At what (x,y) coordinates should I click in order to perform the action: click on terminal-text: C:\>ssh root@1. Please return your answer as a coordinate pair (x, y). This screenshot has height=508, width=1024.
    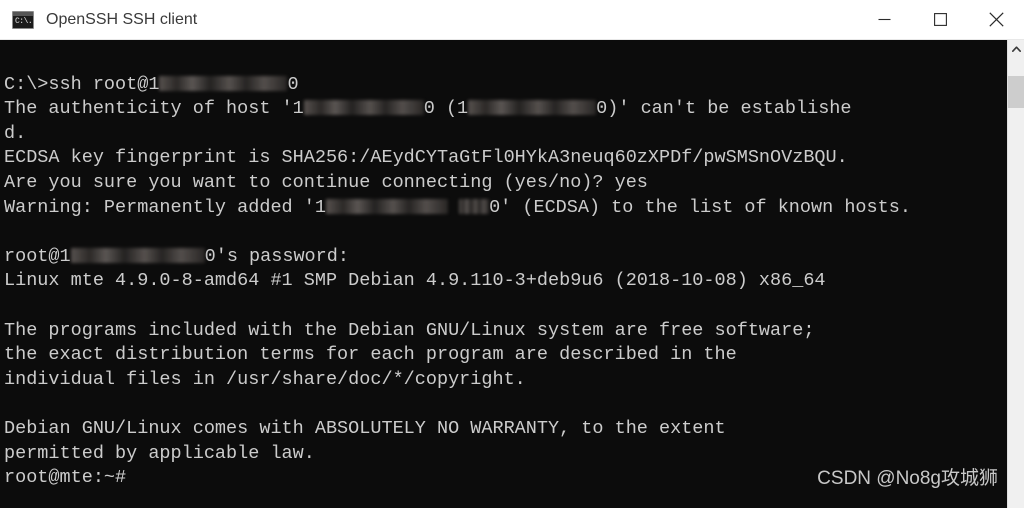
    Looking at the image, I should click on (82, 84).